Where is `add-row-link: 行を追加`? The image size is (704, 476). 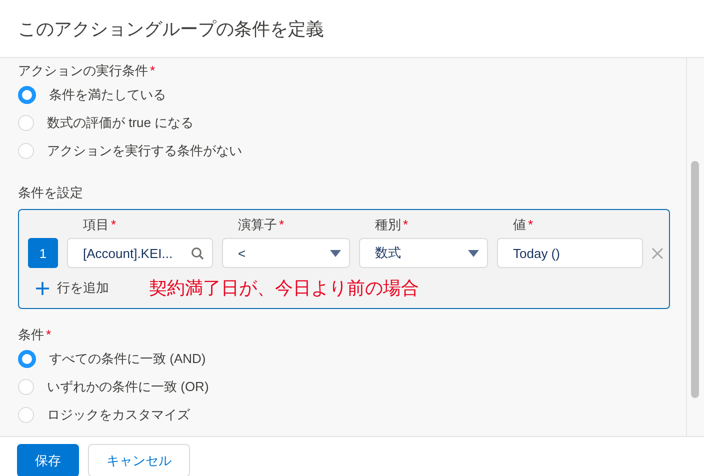 add-row-link: 行を追加 is located at coordinates (68, 288).